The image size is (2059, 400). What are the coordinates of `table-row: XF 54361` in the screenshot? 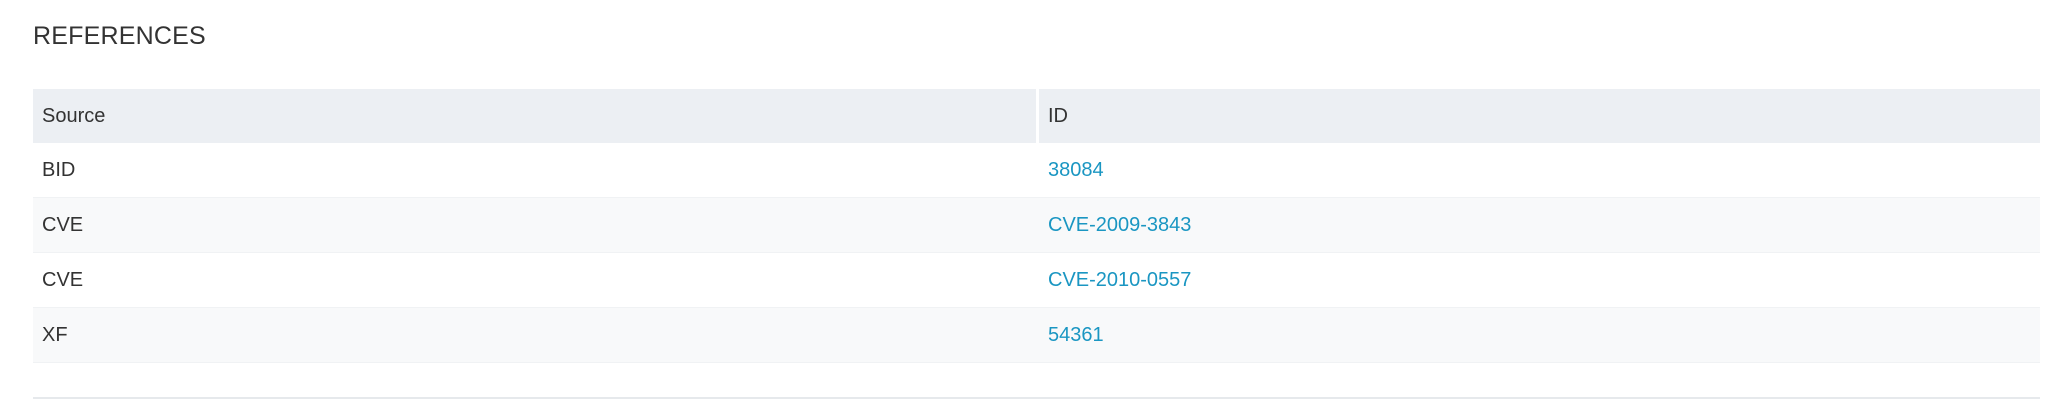 It's located at (1036, 335).